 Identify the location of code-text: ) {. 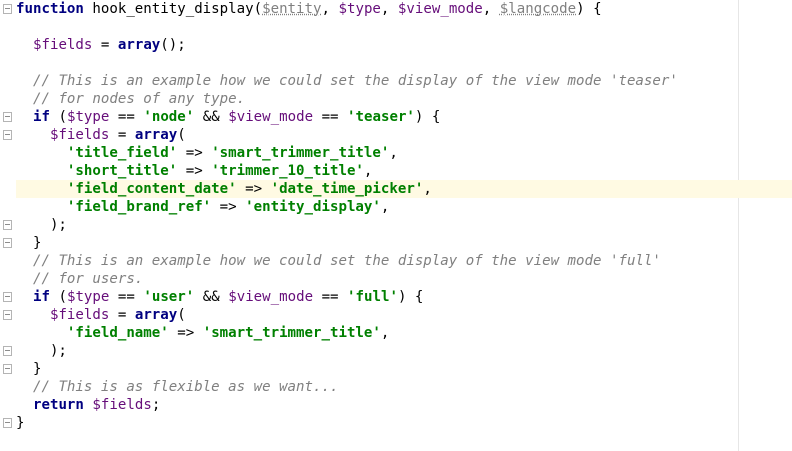
(427, 117).